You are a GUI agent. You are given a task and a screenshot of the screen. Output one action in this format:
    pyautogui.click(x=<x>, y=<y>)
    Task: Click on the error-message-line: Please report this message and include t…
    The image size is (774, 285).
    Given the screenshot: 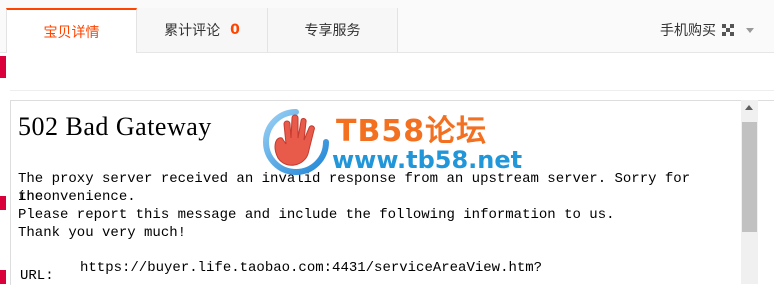 What is the action you would take?
    pyautogui.click(x=316, y=215)
    